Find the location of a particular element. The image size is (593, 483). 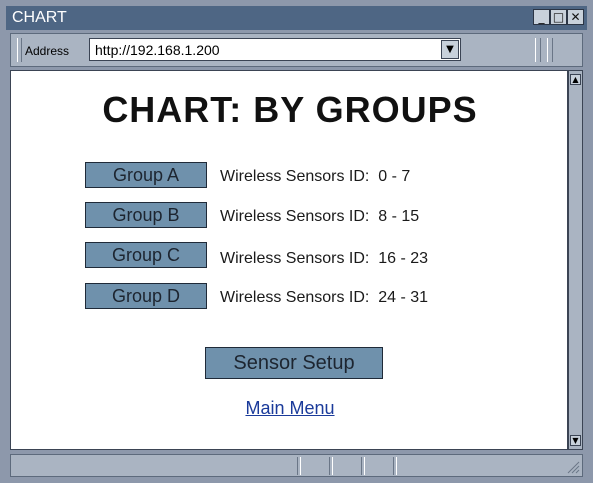

window-controls: _ □ ✕ is located at coordinates (558, 17).